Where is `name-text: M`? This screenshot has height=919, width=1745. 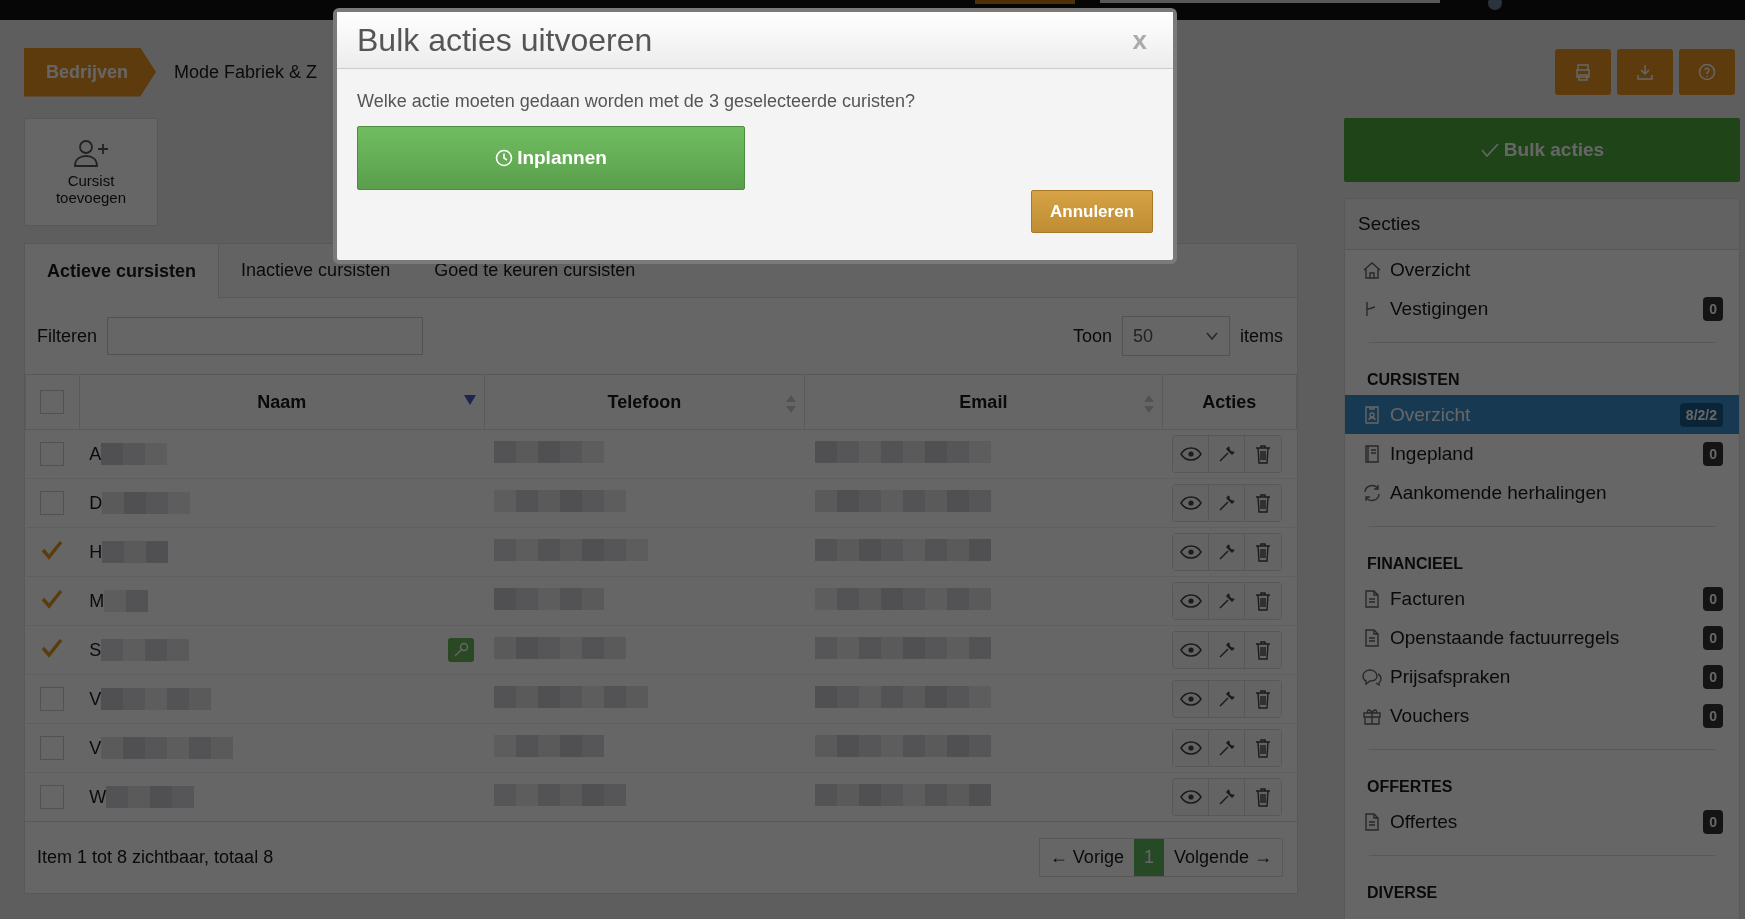 name-text: M is located at coordinates (97, 601).